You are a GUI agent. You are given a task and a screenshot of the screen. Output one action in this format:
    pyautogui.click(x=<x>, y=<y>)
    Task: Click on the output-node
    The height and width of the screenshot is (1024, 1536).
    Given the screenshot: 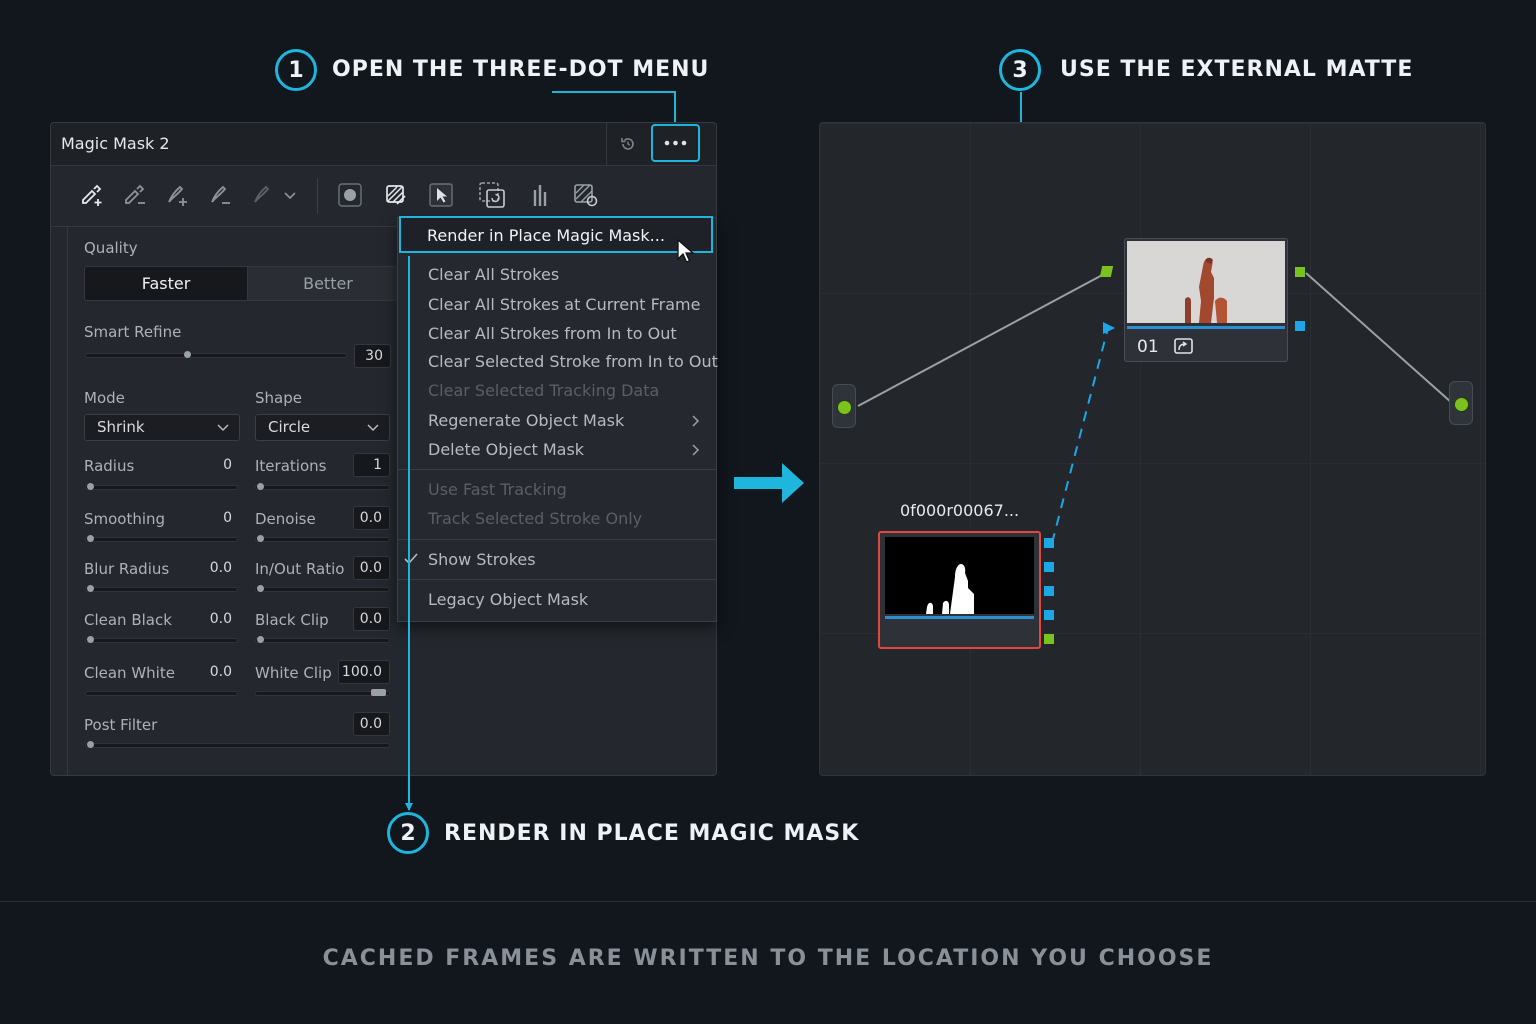 What is the action you would take?
    pyautogui.click(x=1461, y=403)
    